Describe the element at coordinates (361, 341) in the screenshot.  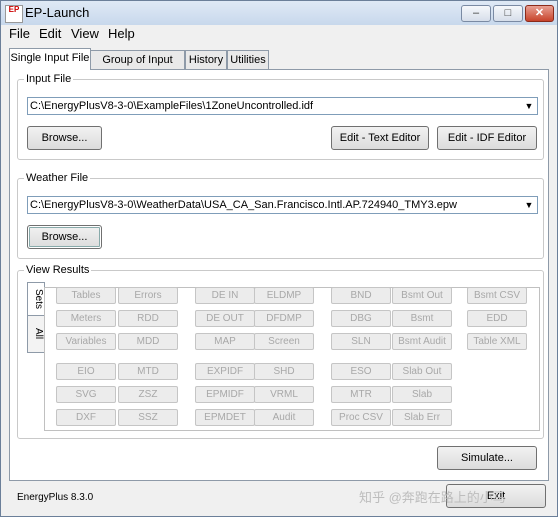
I see `result-button-sln: SLN` at that location.